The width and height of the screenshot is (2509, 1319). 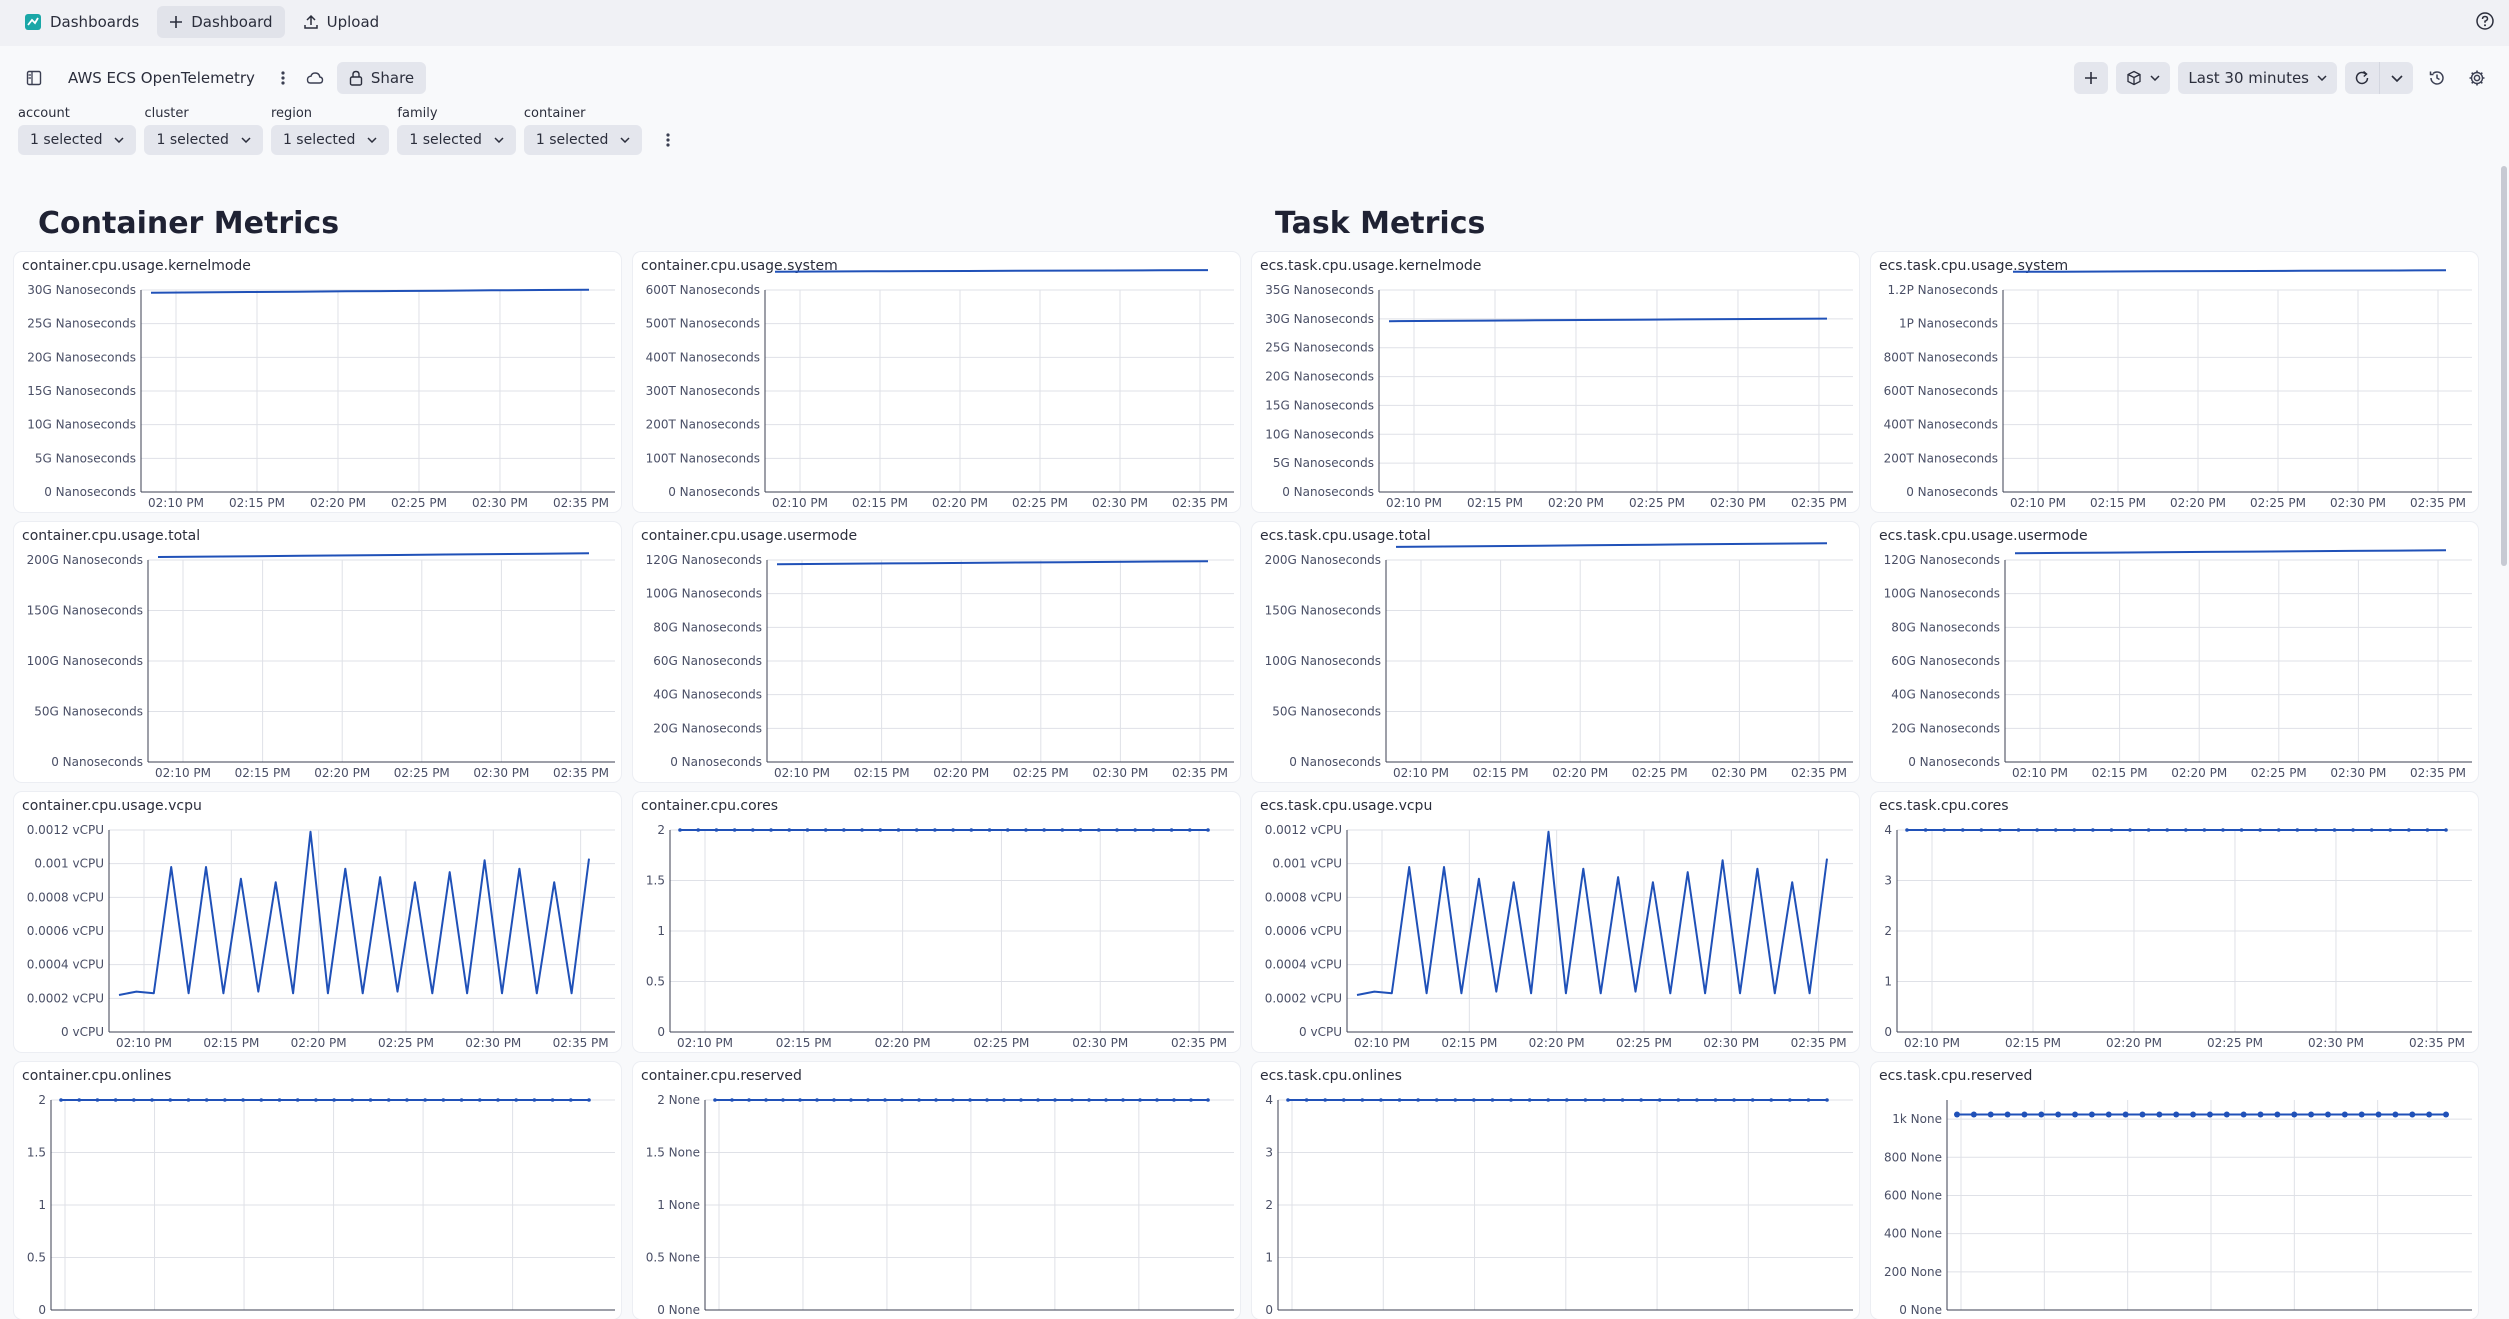 I want to click on variable-cluster-select: 1 selected, so click(x=203, y=140).